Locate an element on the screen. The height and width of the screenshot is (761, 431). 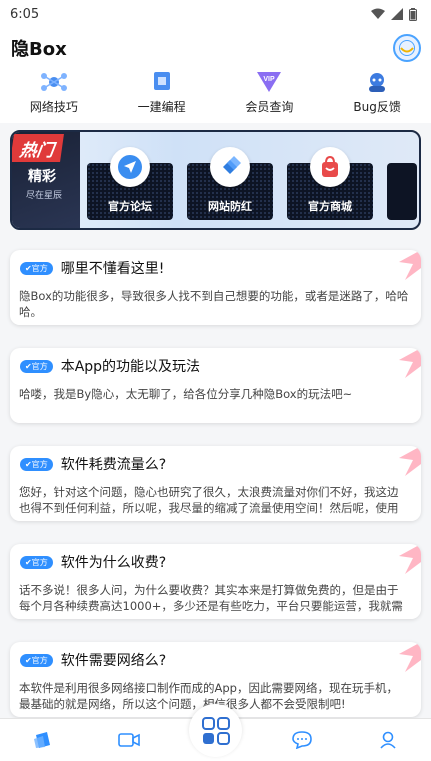
nav-home is located at coordinates (43, 740).